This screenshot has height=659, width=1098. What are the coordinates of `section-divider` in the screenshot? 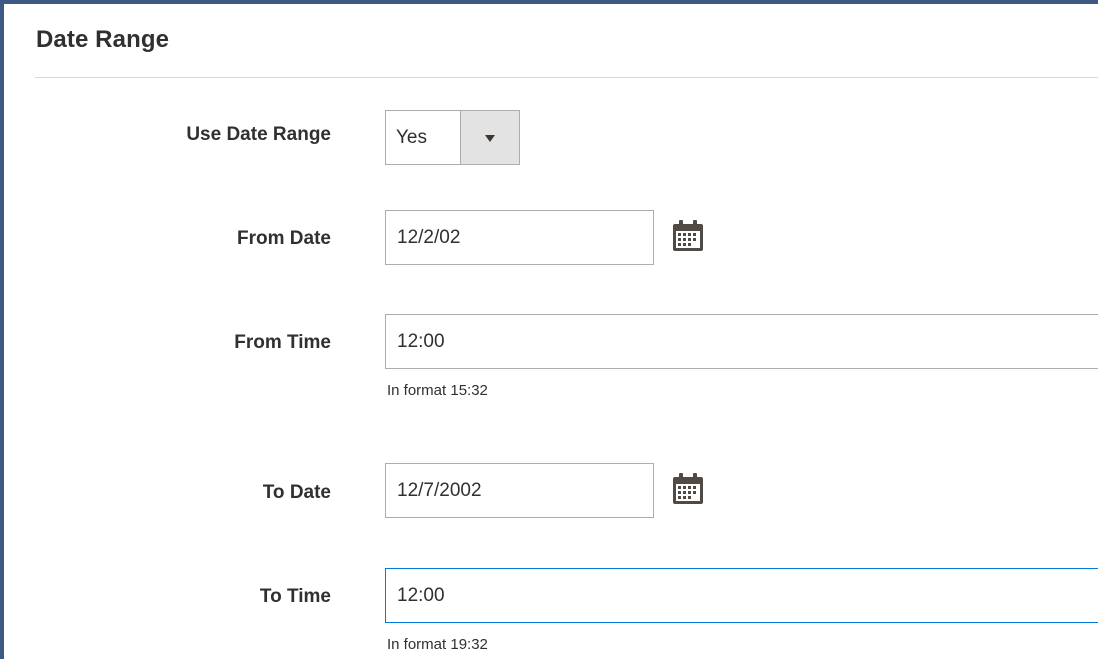 It's located at (566, 77).